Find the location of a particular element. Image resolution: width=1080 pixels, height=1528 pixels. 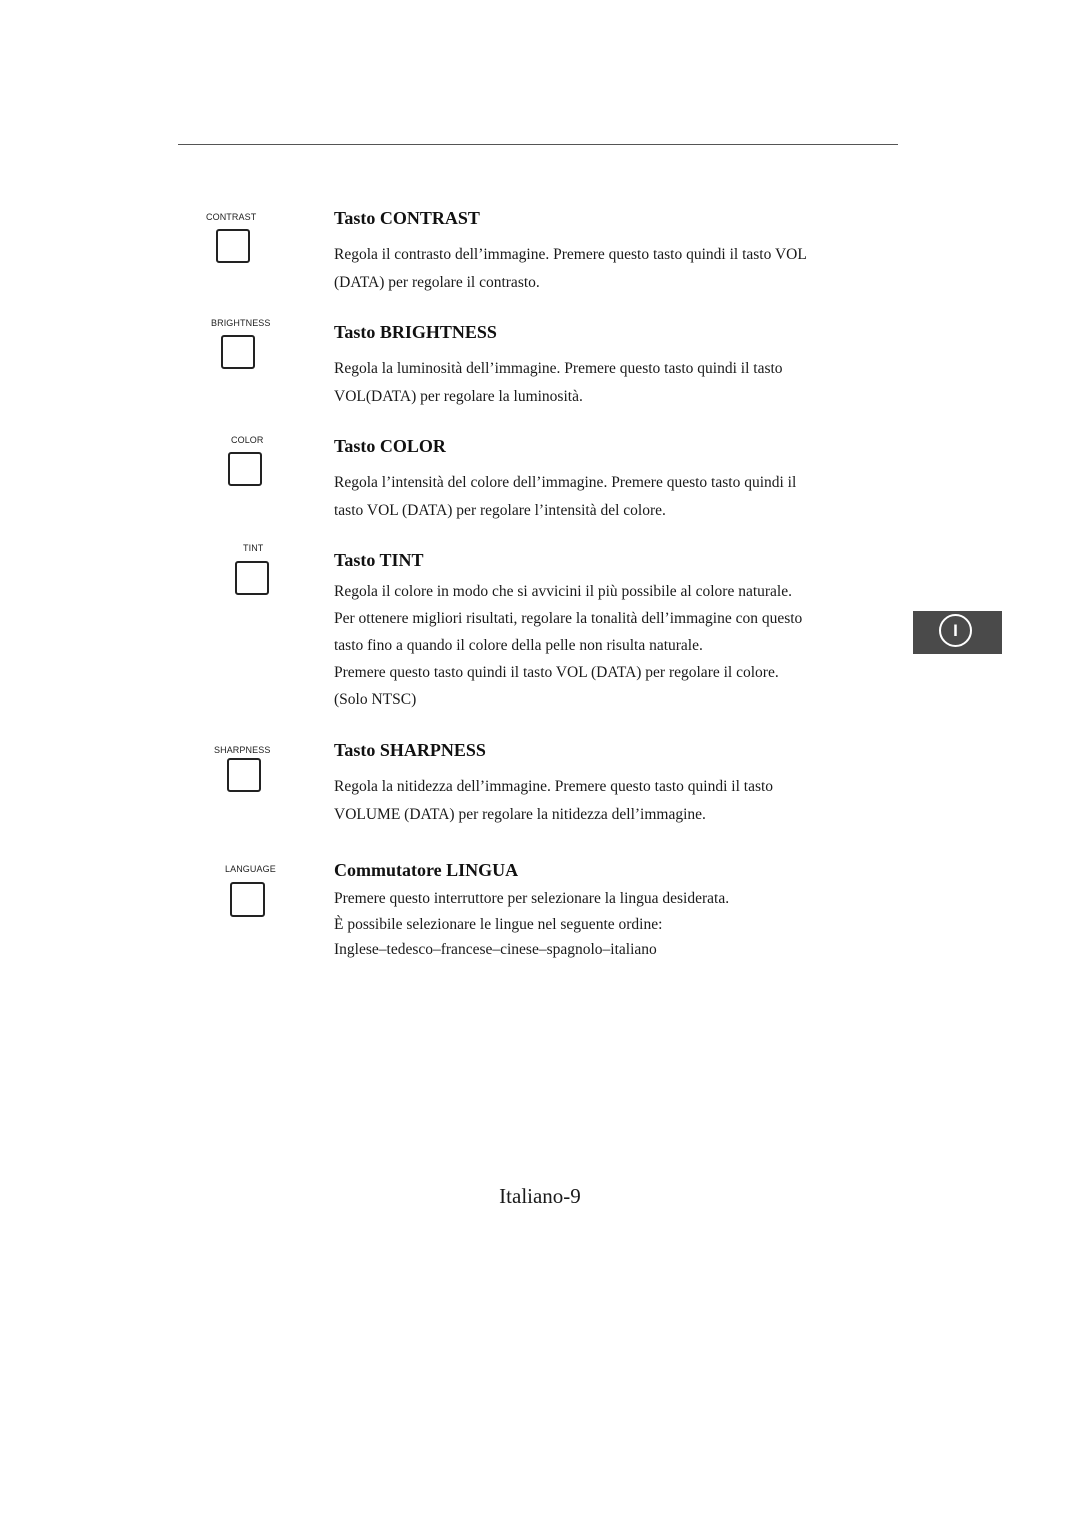

body-line: (DATA) per regolare il contrasto. is located at coordinates (437, 282).